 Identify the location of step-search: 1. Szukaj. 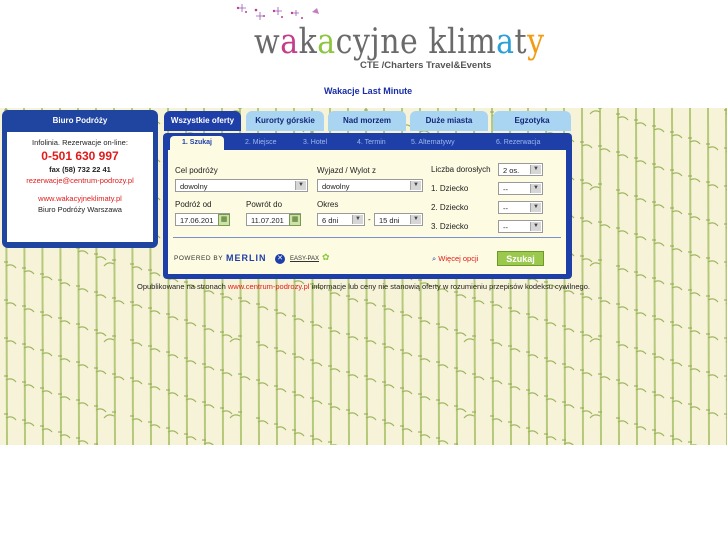
(197, 143).